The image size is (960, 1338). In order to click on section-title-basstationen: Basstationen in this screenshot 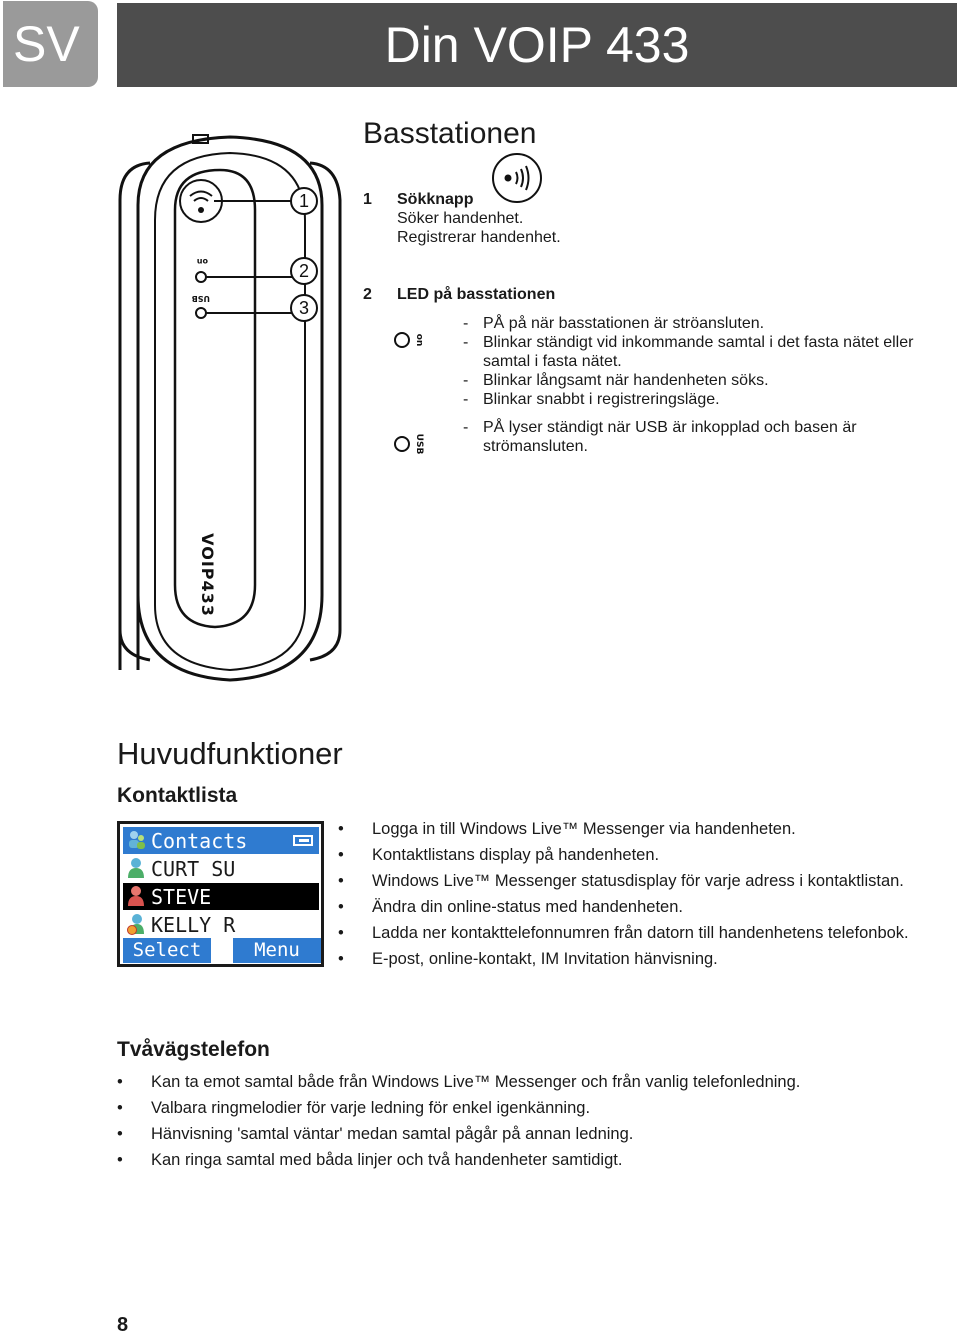, I will do `click(450, 133)`.